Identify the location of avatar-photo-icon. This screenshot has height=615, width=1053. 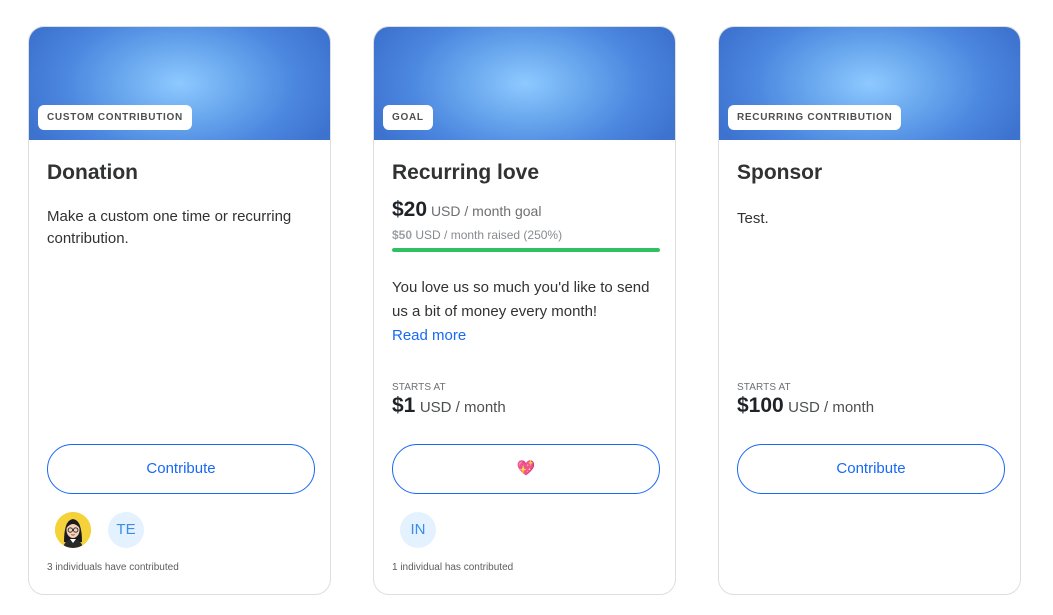
(73, 530).